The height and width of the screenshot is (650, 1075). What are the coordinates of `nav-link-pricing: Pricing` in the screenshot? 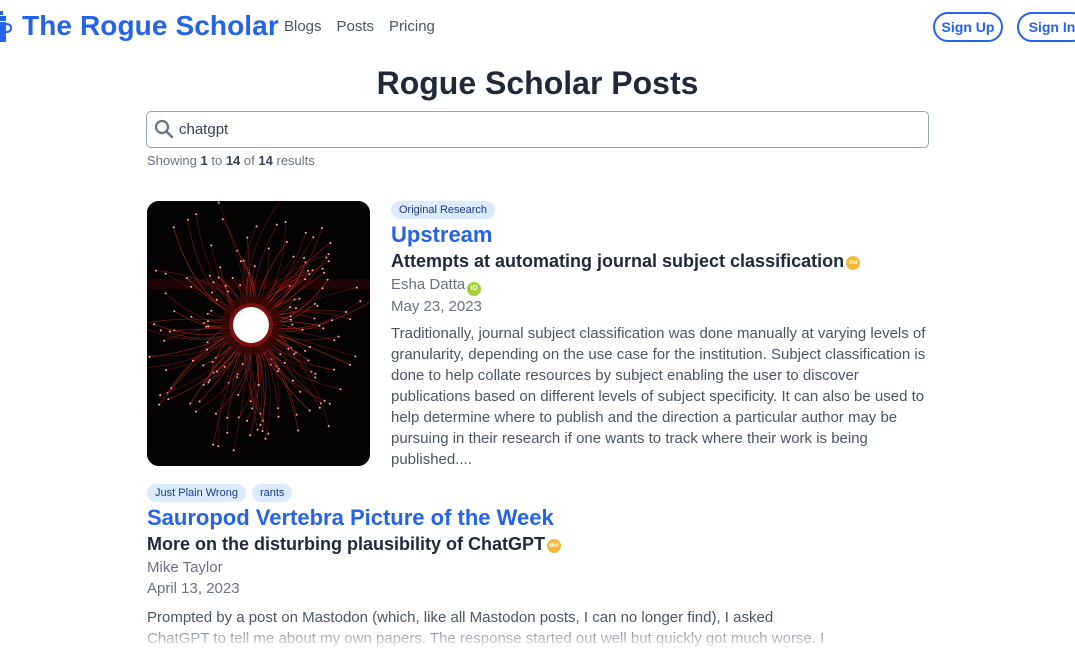 It's located at (412, 26).